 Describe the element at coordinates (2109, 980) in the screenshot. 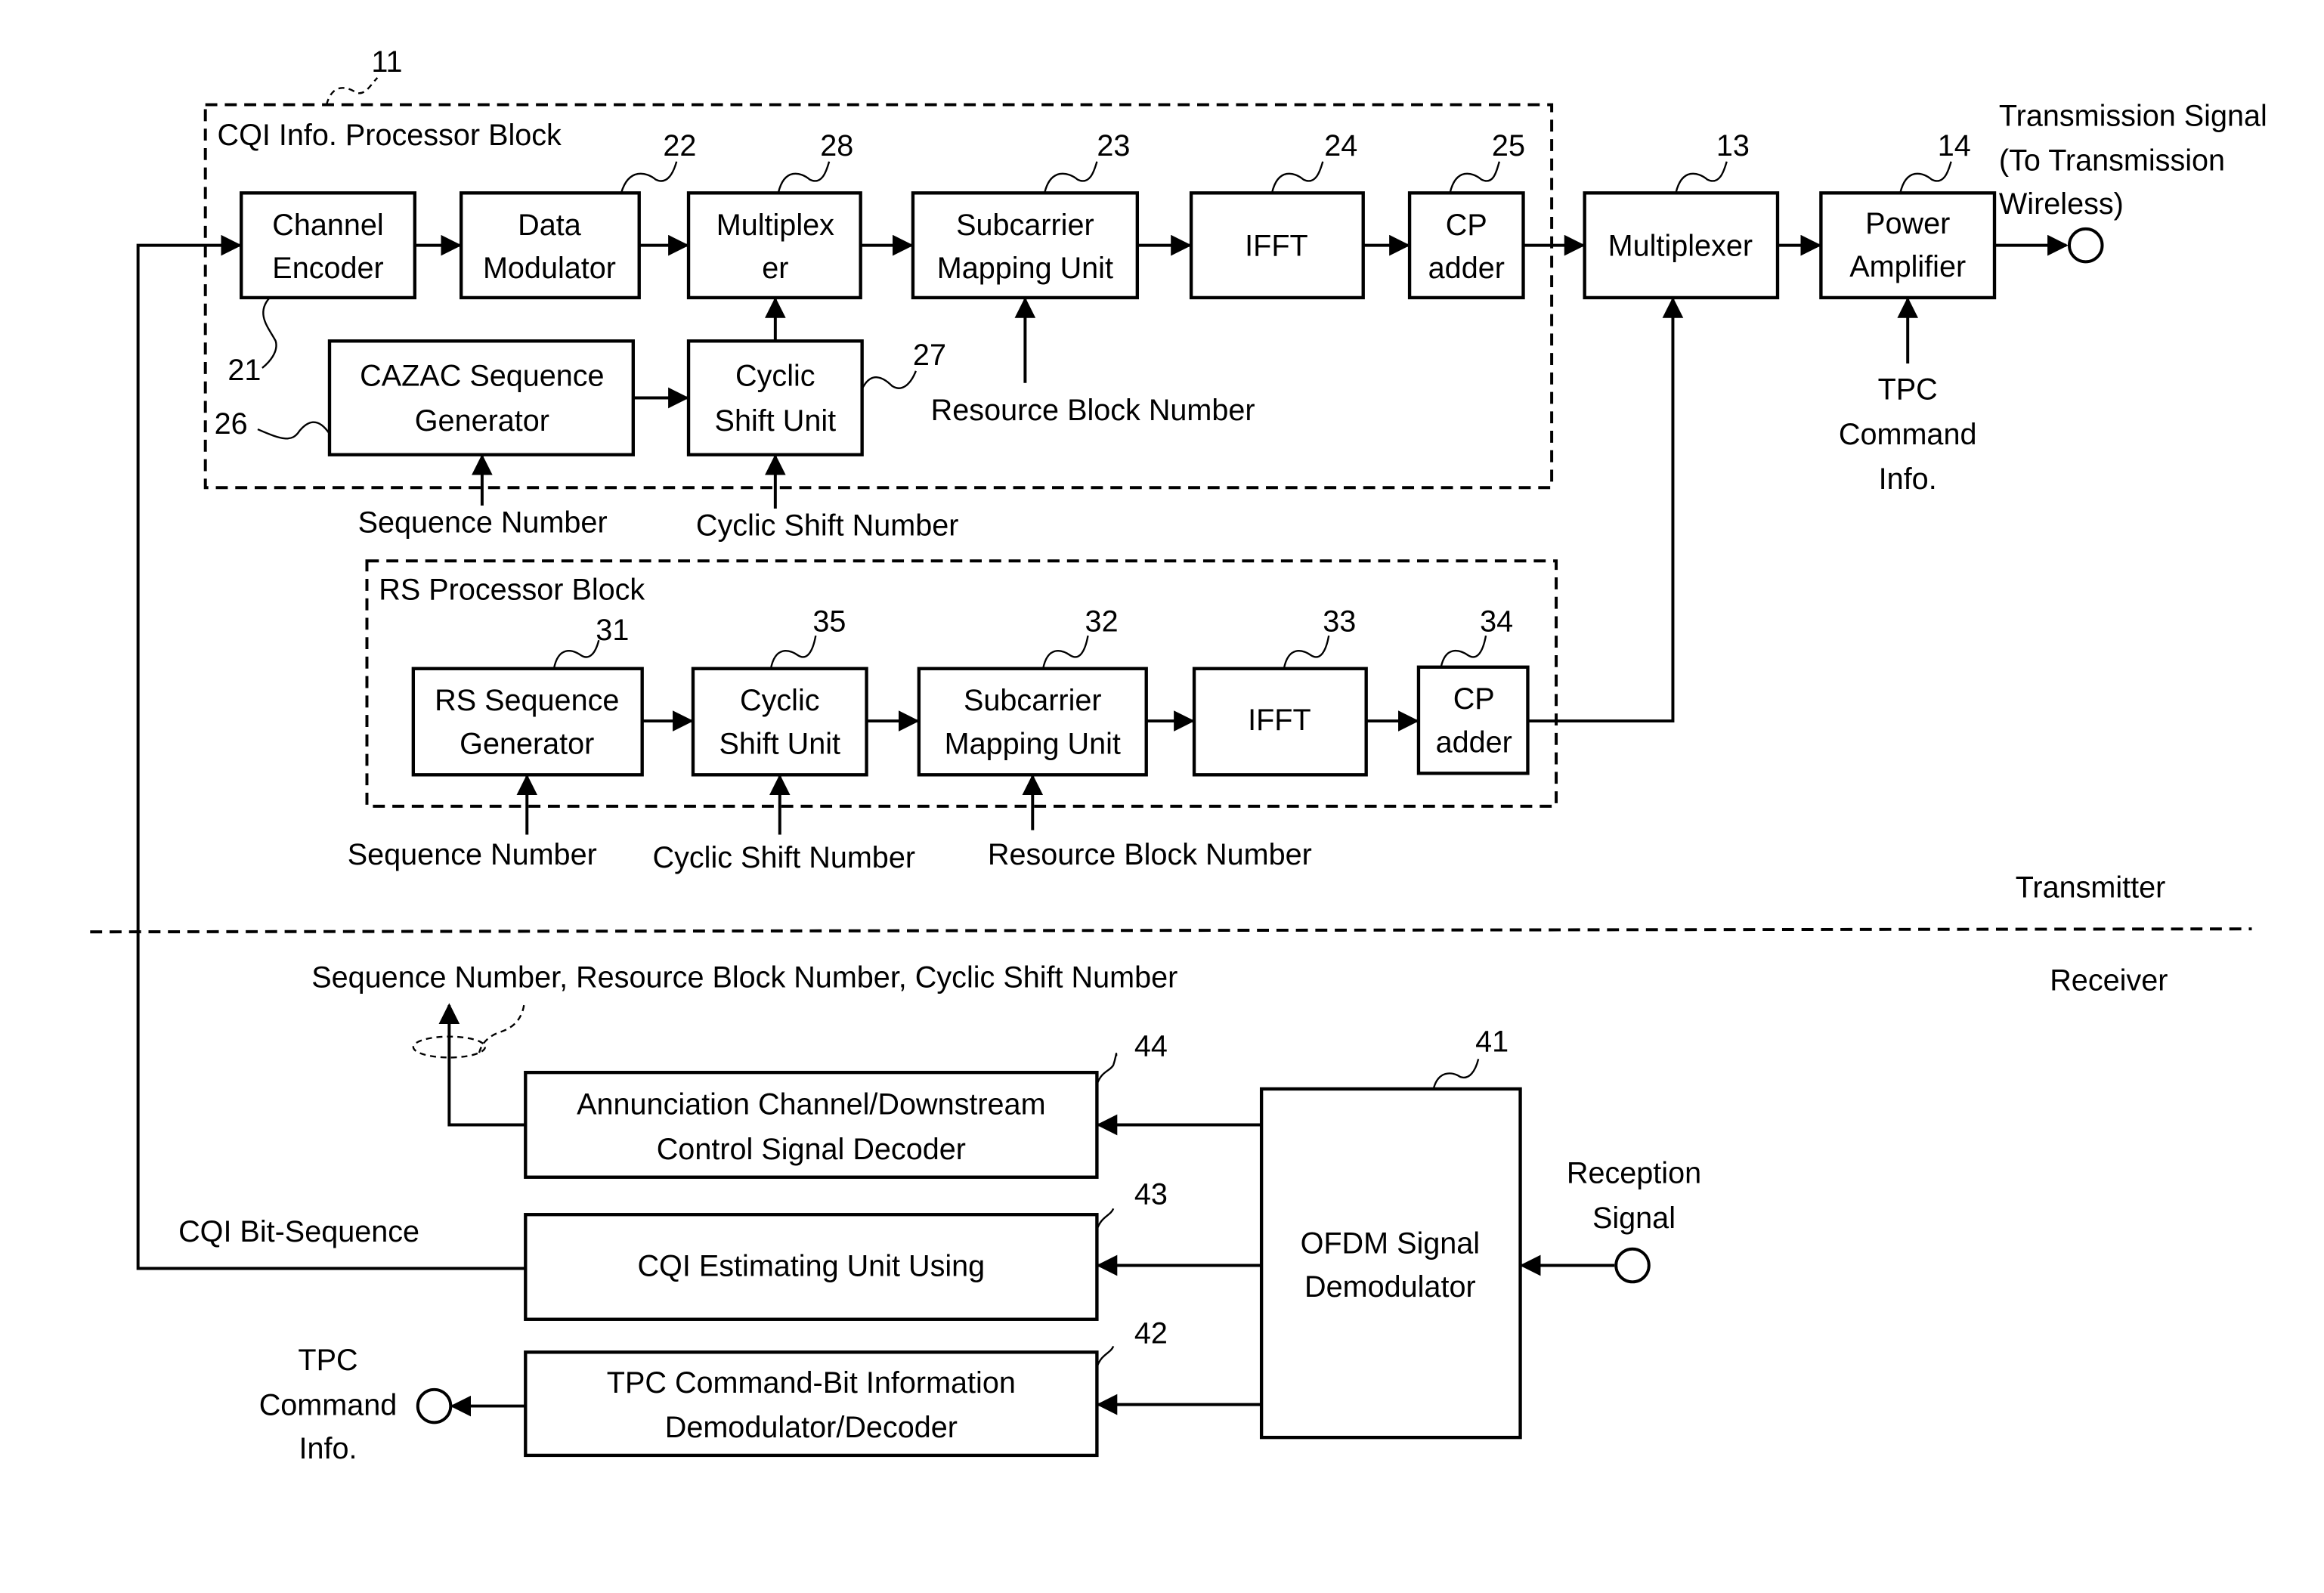

I see `section-receiver-label: Receiver` at that location.